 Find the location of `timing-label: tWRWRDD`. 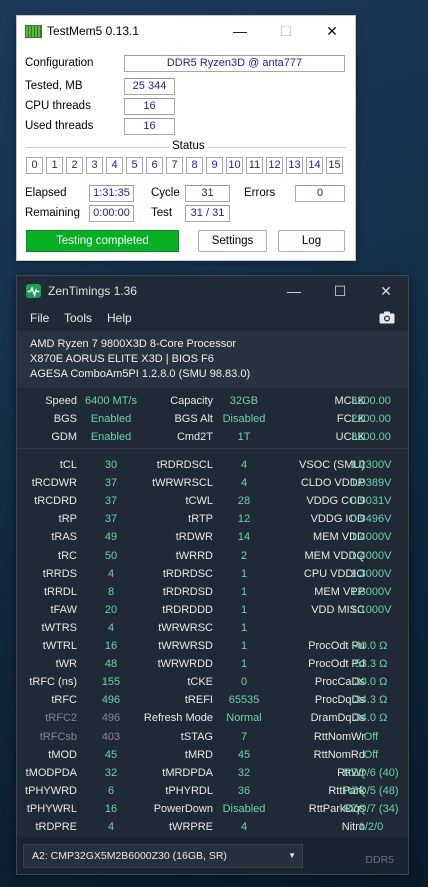

timing-label: tWRWRDD is located at coordinates (185, 664).